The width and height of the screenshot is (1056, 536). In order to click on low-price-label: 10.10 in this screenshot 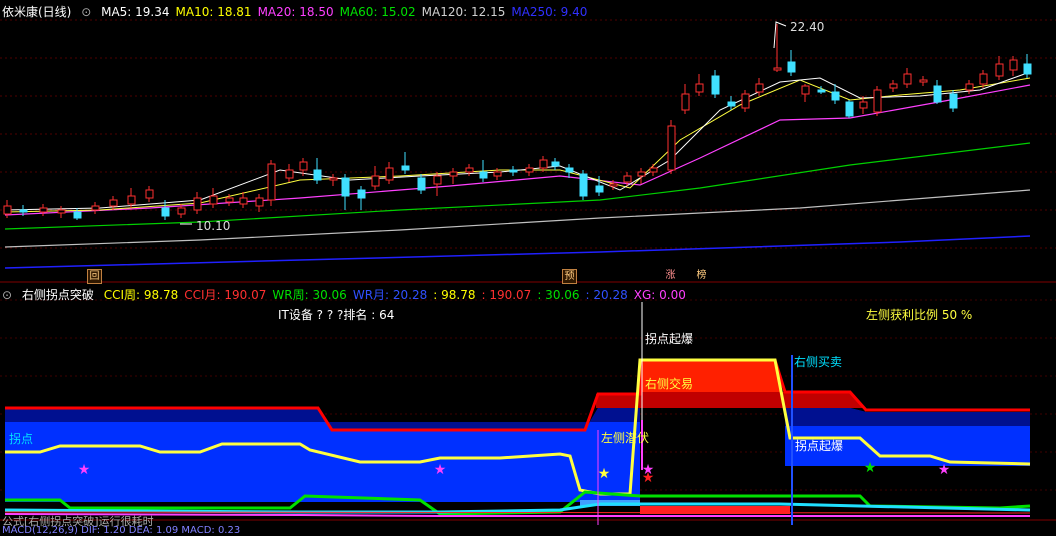, I will do `click(213, 226)`.